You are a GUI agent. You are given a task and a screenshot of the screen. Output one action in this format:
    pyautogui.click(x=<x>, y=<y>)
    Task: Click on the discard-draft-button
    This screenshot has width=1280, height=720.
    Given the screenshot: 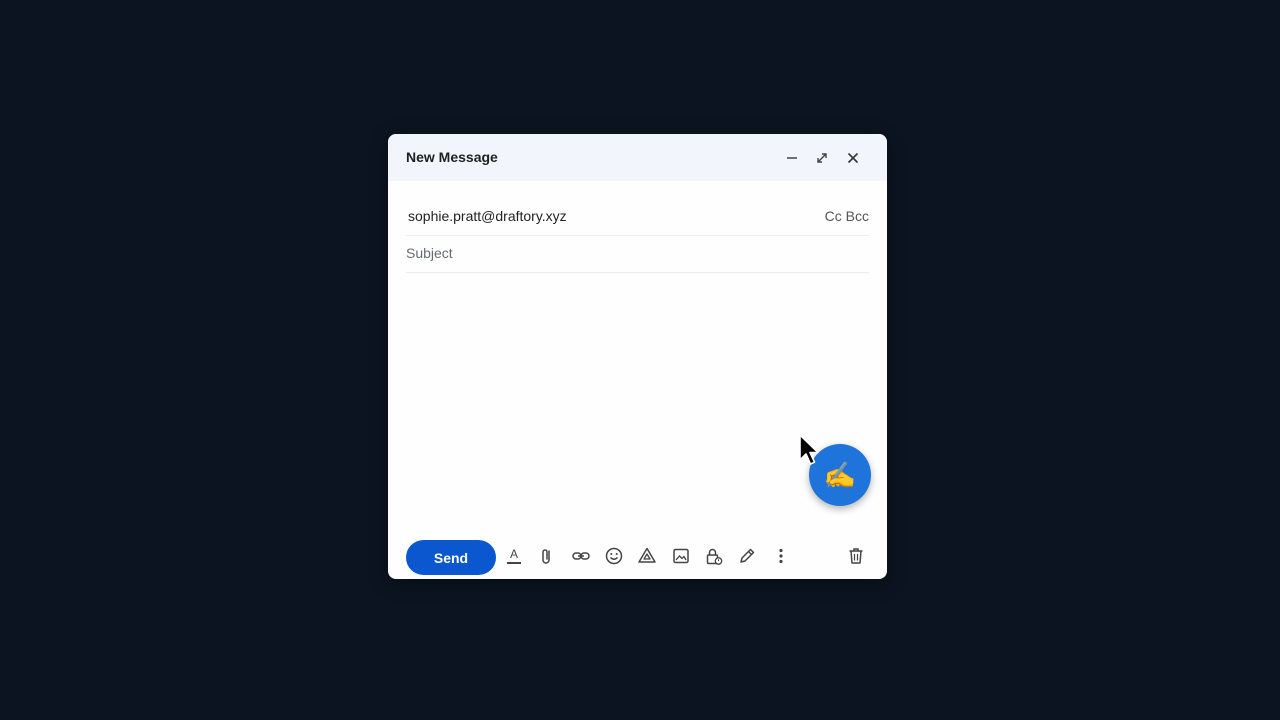 What is the action you would take?
    pyautogui.click(x=856, y=556)
    